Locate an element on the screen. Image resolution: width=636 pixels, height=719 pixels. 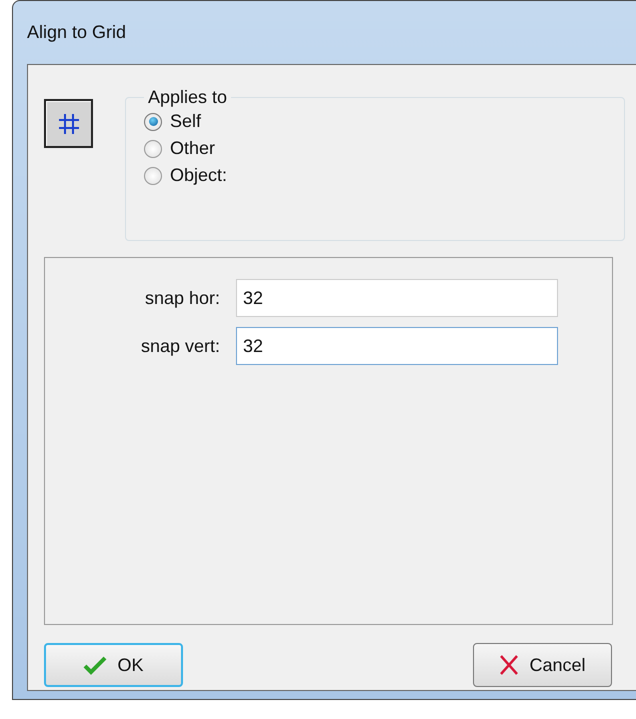
cancel-button: Cancel is located at coordinates (542, 665).